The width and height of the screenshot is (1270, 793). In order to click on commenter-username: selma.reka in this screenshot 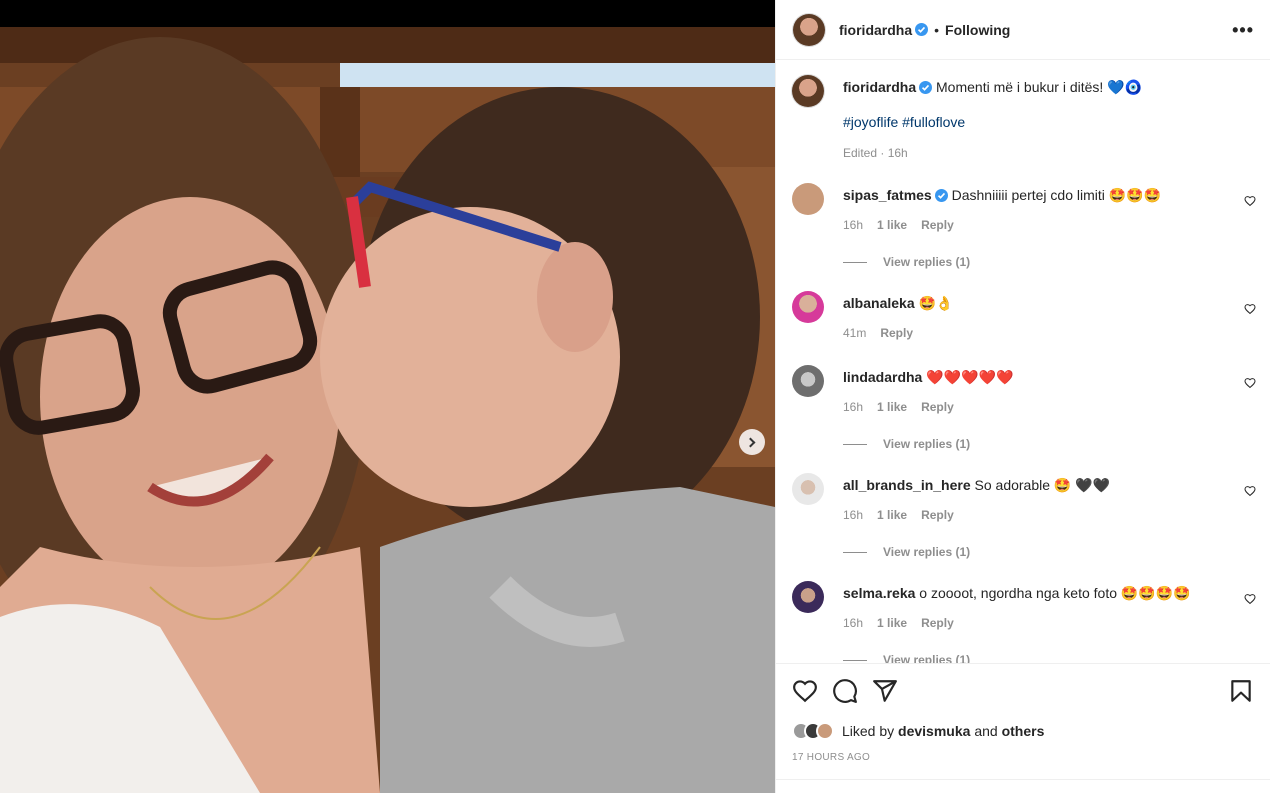, I will do `click(879, 593)`.